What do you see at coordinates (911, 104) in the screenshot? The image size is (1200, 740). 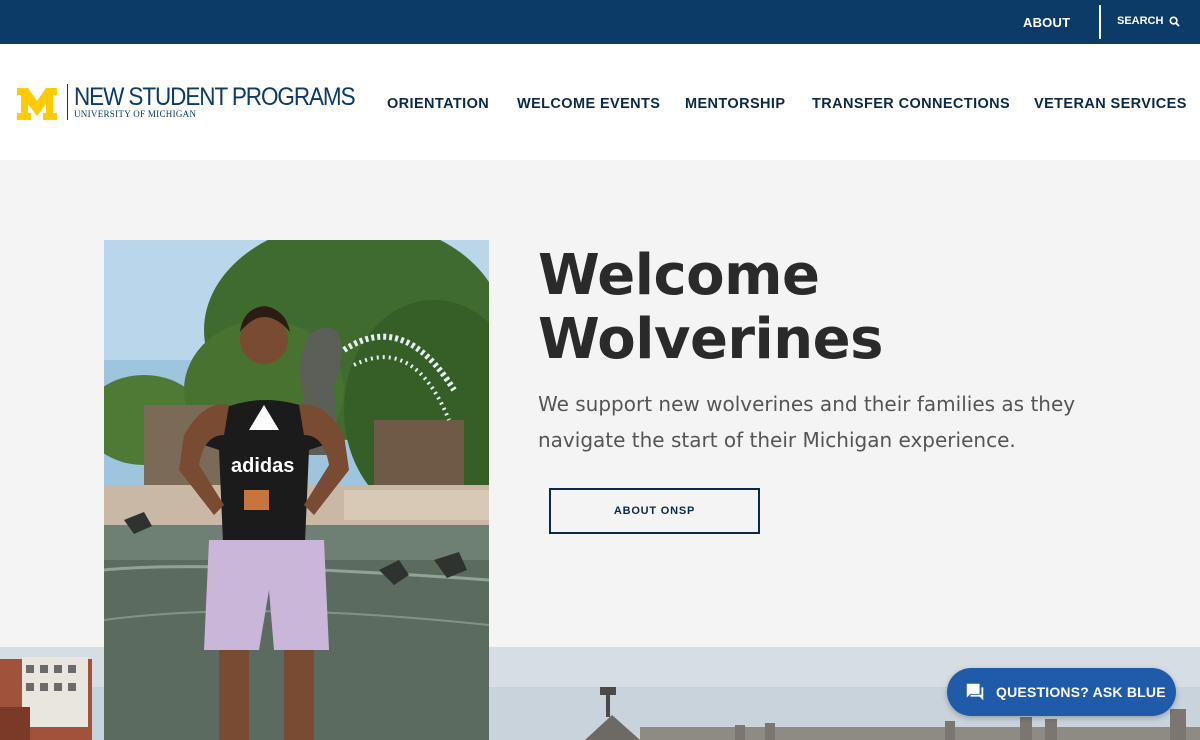 I see `nav-item-transfer-connections: TRANSFER CONNECTIONS` at bounding box center [911, 104].